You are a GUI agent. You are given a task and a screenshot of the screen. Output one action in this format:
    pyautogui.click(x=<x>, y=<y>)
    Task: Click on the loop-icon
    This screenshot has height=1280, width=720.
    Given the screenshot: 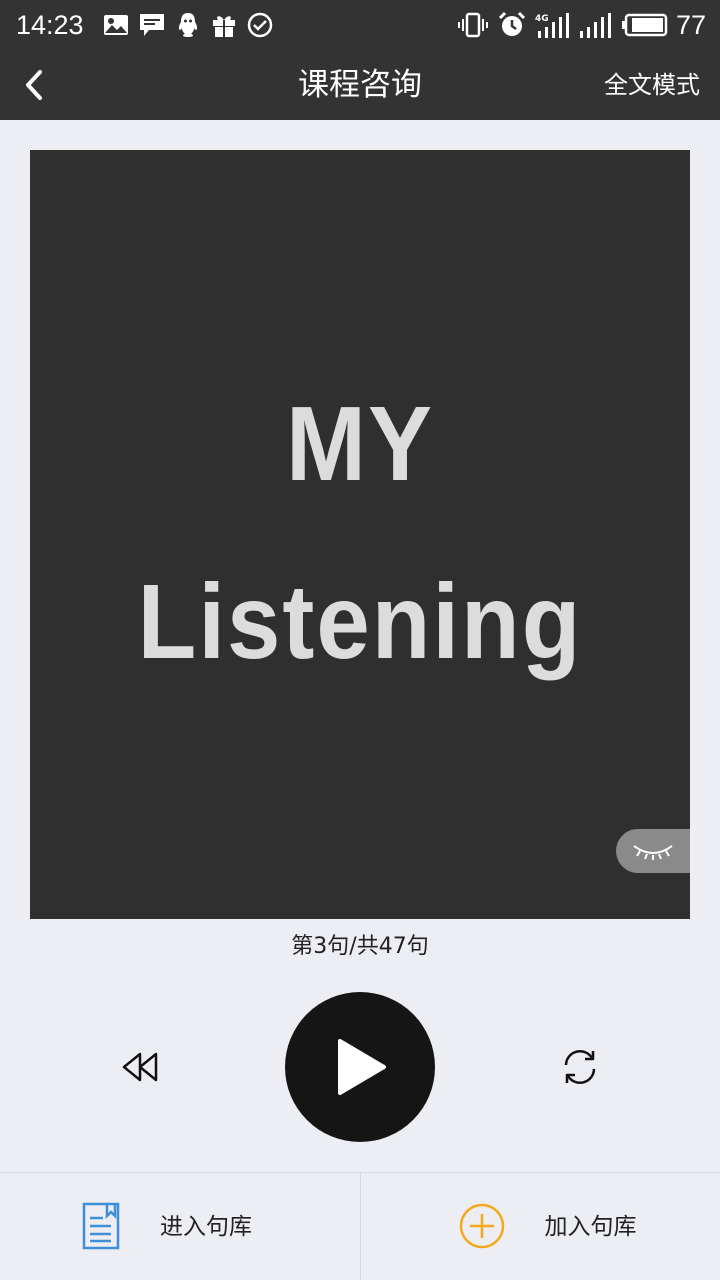 What is the action you would take?
    pyautogui.click(x=580, y=1067)
    